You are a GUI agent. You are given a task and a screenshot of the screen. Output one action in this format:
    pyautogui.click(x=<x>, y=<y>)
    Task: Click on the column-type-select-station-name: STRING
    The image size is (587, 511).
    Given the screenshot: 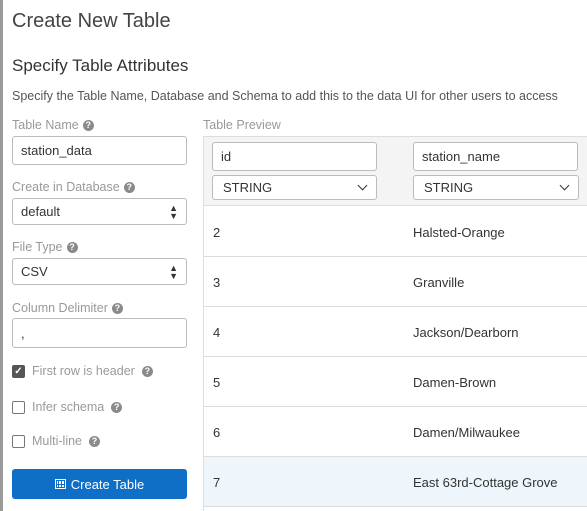 What is the action you would take?
    pyautogui.click(x=496, y=187)
    